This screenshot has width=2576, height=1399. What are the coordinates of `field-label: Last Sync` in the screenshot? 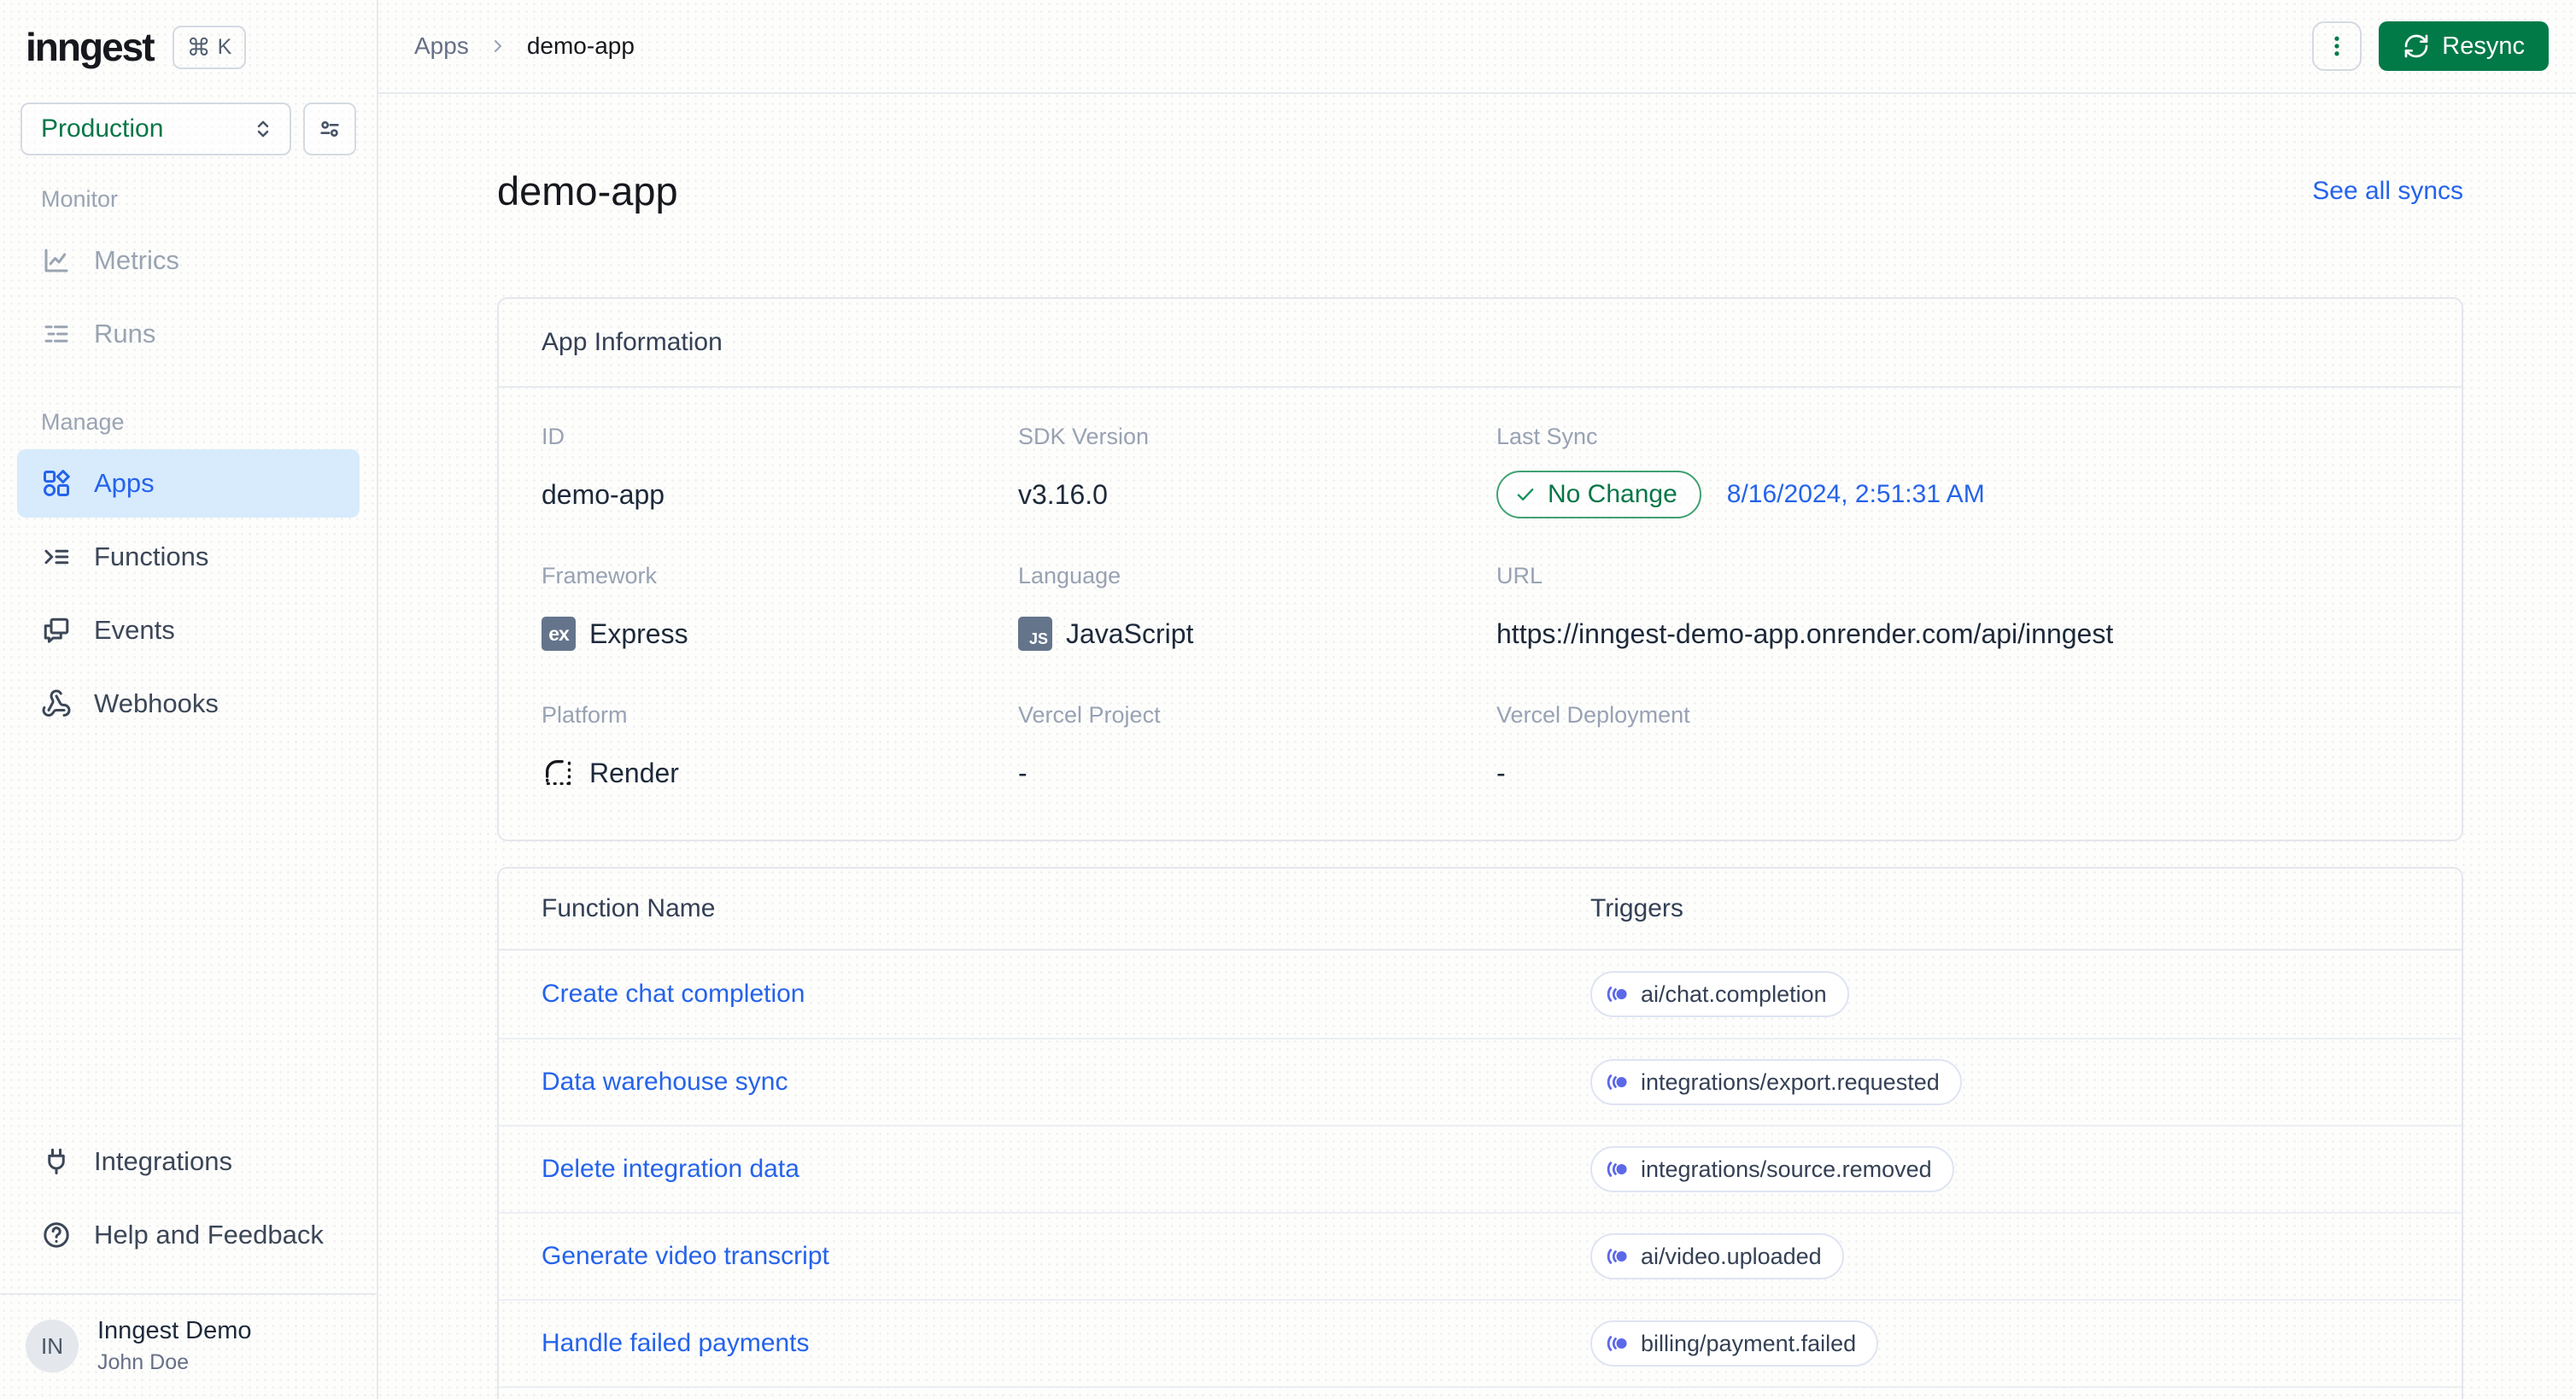 It's located at (1547, 437).